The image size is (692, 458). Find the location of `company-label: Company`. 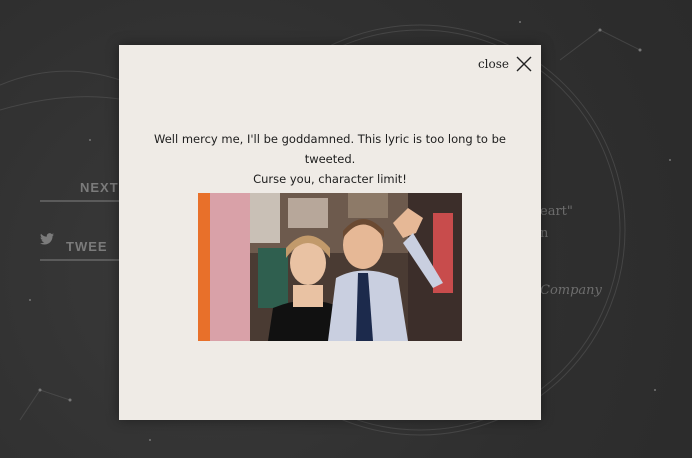

company-label: Company is located at coordinates (571, 290).